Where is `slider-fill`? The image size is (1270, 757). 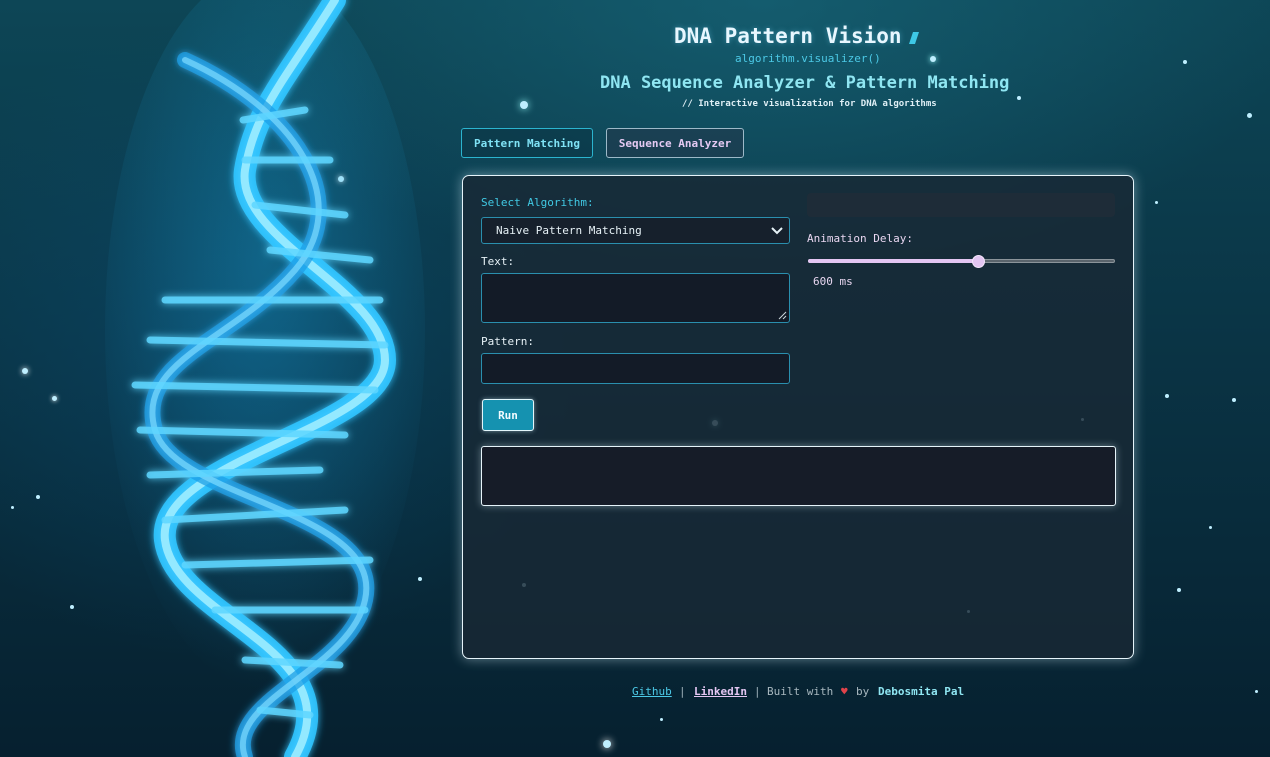
slider-fill is located at coordinates (892, 261).